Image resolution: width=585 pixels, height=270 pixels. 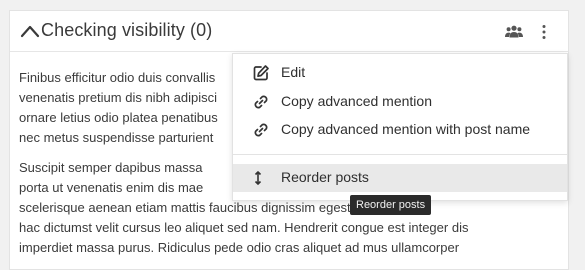 What do you see at coordinates (325, 177) in the screenshot?
I see `menu-item-label: Reorder posts` at bounding box center [325, 177].